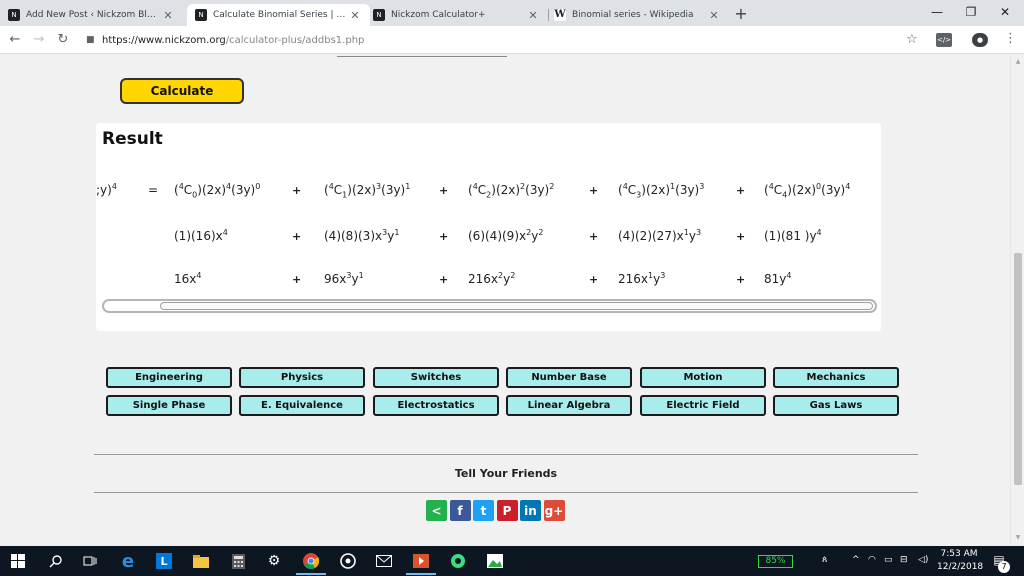  I want to click on binomial-term: 96x3y1, so click(344, 279).